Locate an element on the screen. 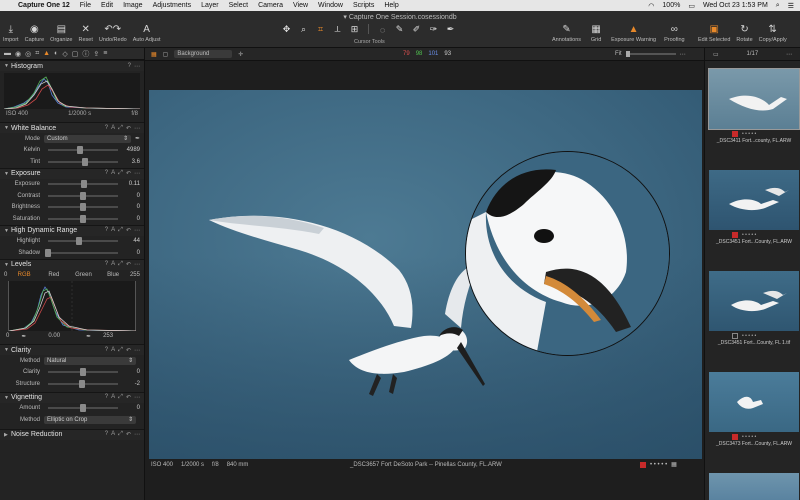  eraser-tool-icon: ✐ is located at coordinates (416, 29).